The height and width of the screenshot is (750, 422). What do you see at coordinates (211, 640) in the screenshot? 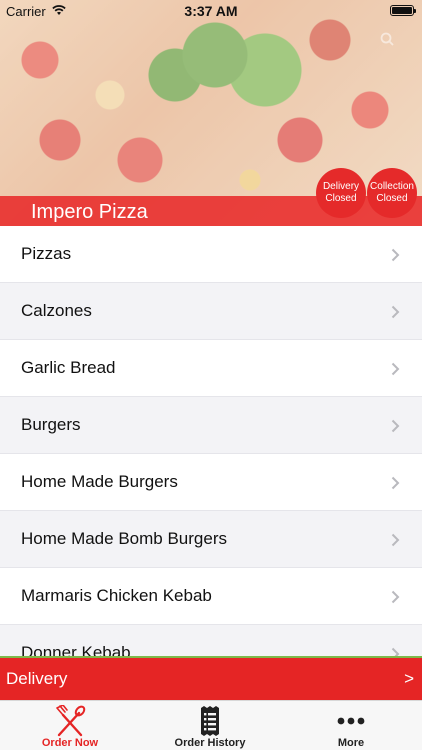
I see `menu-category-donner-kebab: Donner Kebab` at bounding box center [211, 640].